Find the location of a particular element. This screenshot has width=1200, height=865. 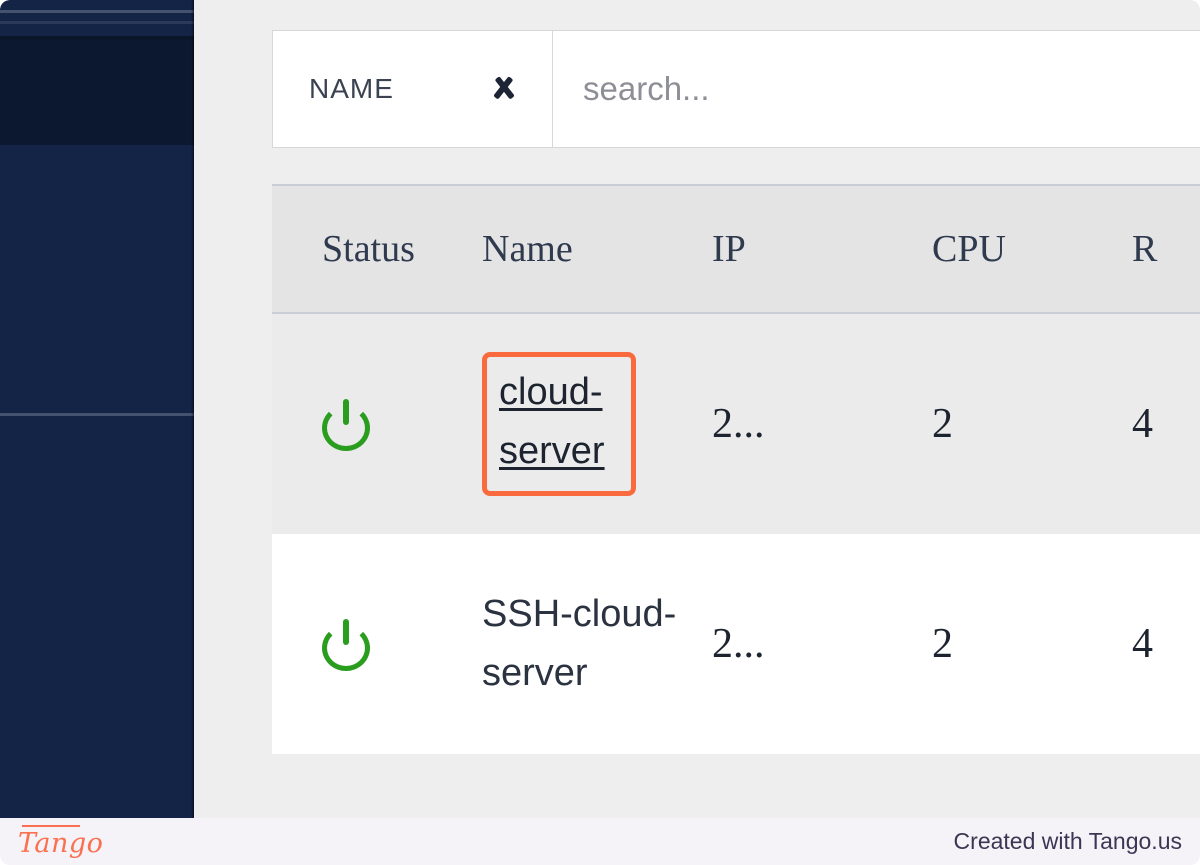

highlight-outline: cloud-server is located at coordinates (559, 424).